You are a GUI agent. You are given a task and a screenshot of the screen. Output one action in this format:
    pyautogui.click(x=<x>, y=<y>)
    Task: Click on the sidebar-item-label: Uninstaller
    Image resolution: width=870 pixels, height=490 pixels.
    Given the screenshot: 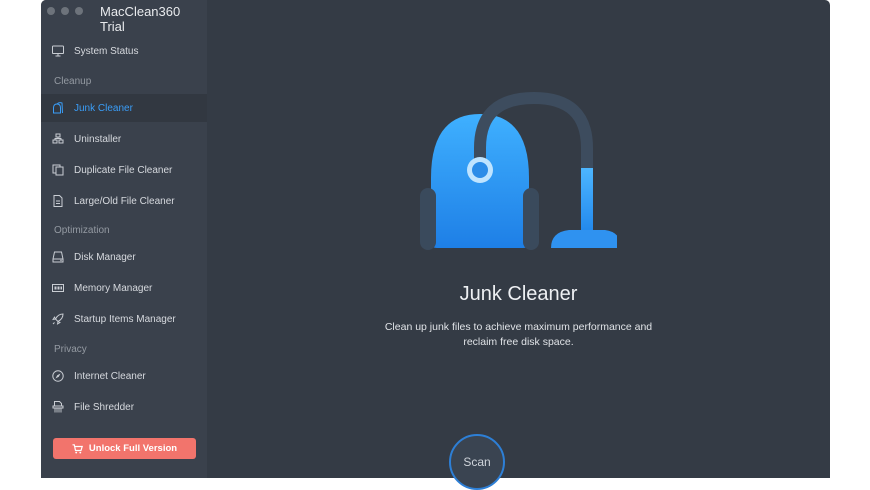 What is the action you would take?
    pyautogui.click(x=98, y=139)
    